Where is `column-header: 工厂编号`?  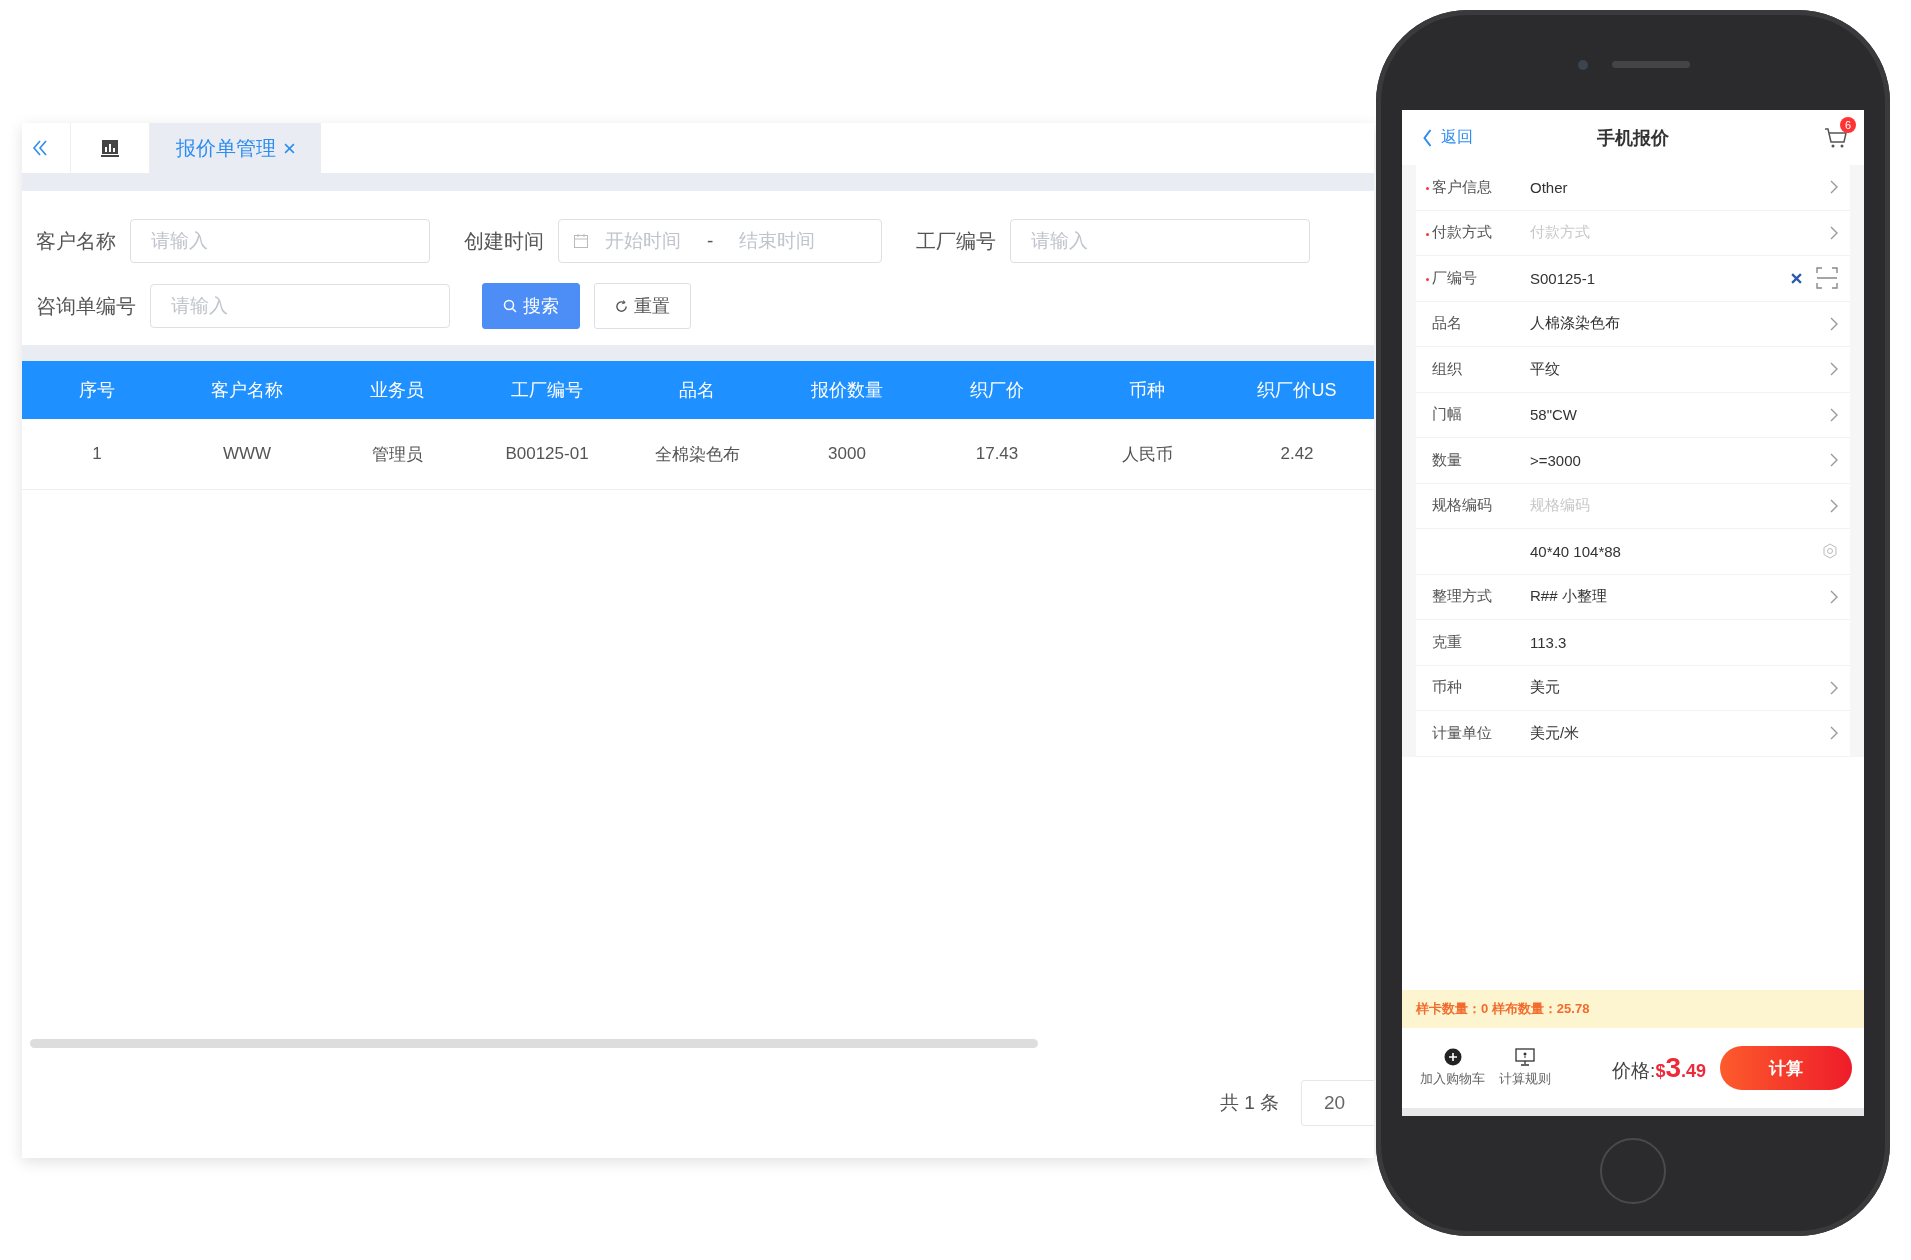
column-header: 工厂编号 is located at coordinates (547, 390).